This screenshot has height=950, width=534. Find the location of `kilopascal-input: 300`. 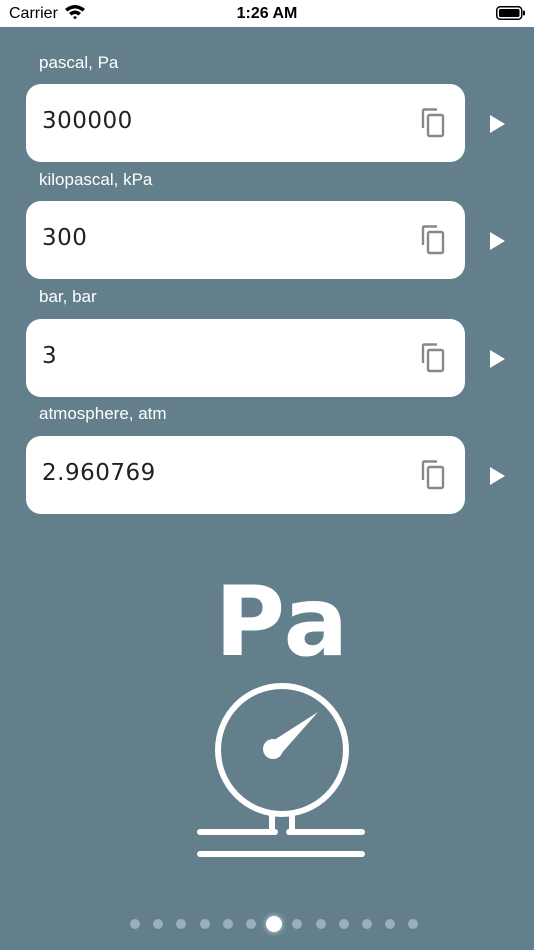

kilopascal-input: 300 is located at coordinates (245, 240).